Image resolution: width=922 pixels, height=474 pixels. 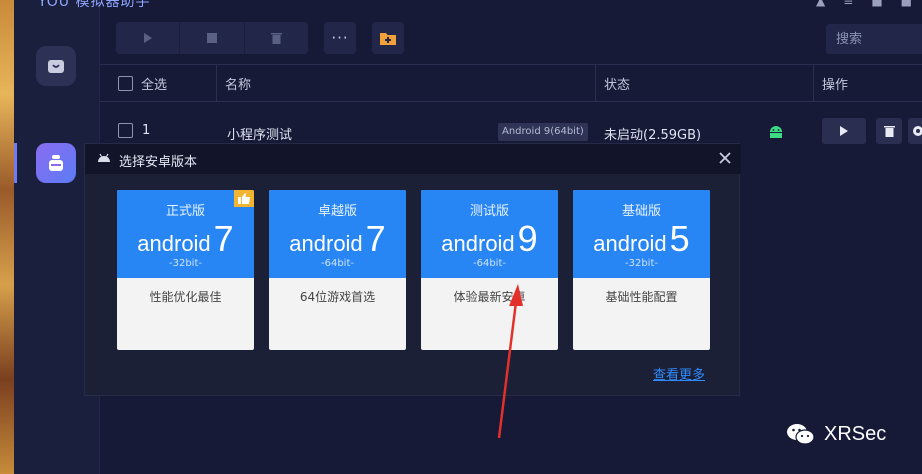 What do you see at coordinates (406, 83) in the screenshot?
I see `name-column-header: 名称` at bounding box center [406, 83].